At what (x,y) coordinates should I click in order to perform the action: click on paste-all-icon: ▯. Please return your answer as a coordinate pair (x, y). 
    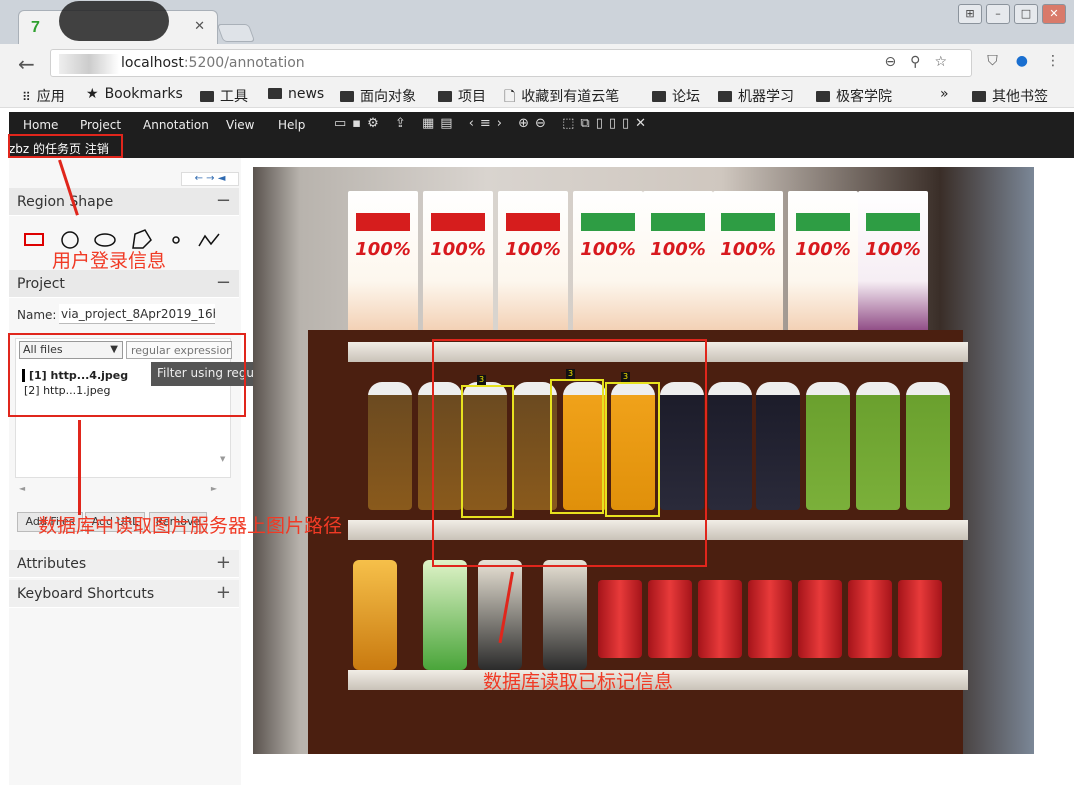
    Looking at the image, I should click on (628, 123).